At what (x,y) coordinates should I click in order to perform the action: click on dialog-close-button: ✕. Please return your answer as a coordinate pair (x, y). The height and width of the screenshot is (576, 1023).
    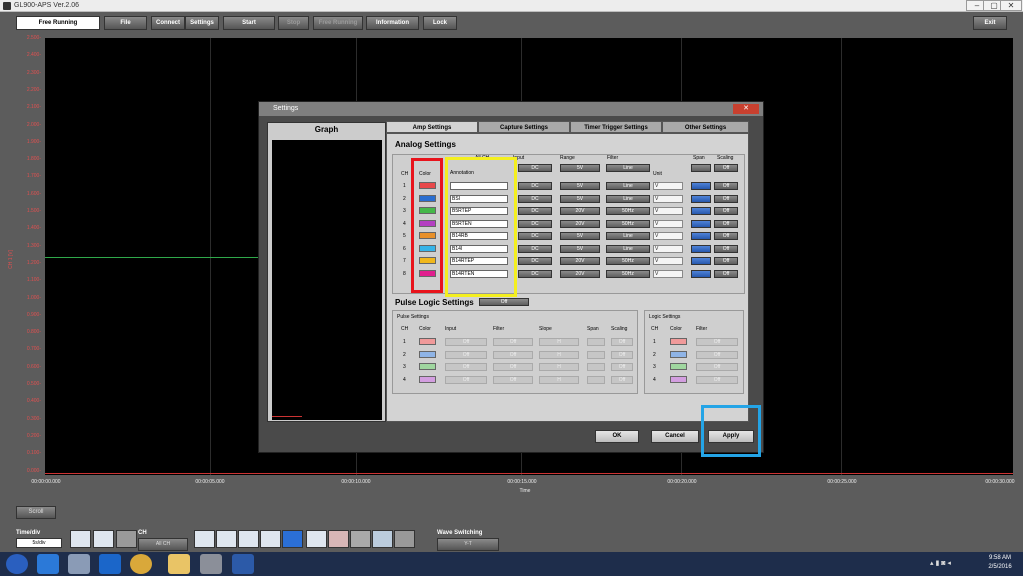
    Looking at the image, I should click on (746, 109).